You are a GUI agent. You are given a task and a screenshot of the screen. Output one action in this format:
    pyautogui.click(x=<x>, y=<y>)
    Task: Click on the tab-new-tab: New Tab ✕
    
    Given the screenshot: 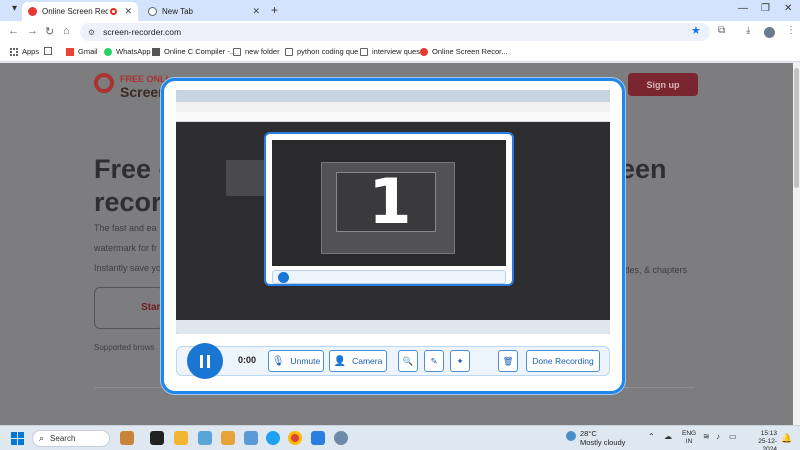 What is the action you would take?
    pyautogui.click(x=204, y=11)
    